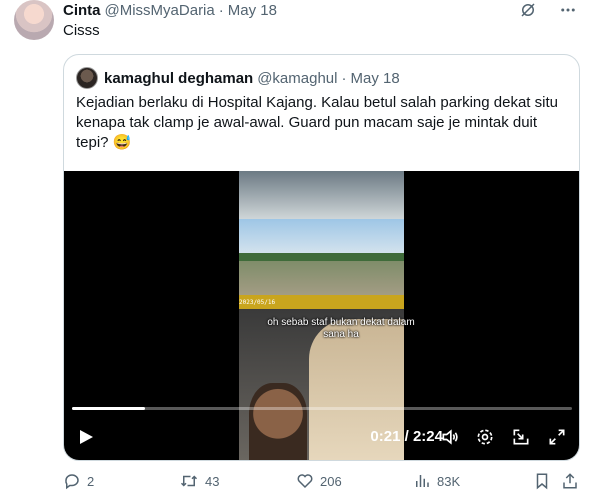  What do you see at coordinates (34, 20) in the screenshot?
I see `author-avatar` at bounding box center [34, 20].